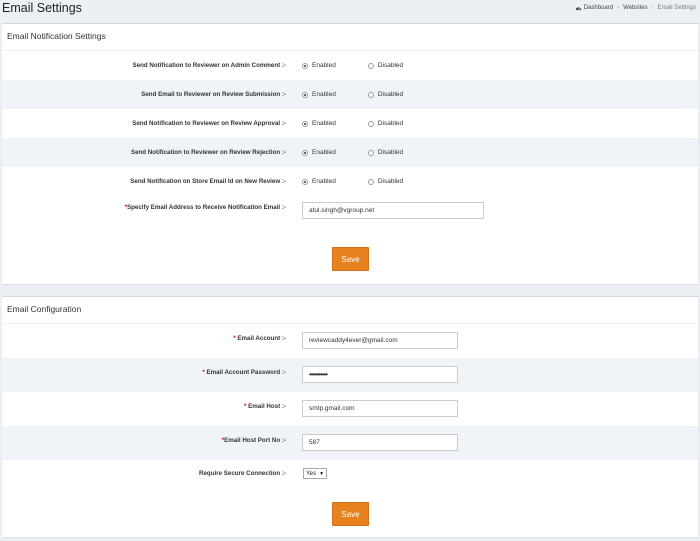 This screenshot has width=700, height=541. I want to click on email-configuration-title: Email Configuration, so click(44, 309).